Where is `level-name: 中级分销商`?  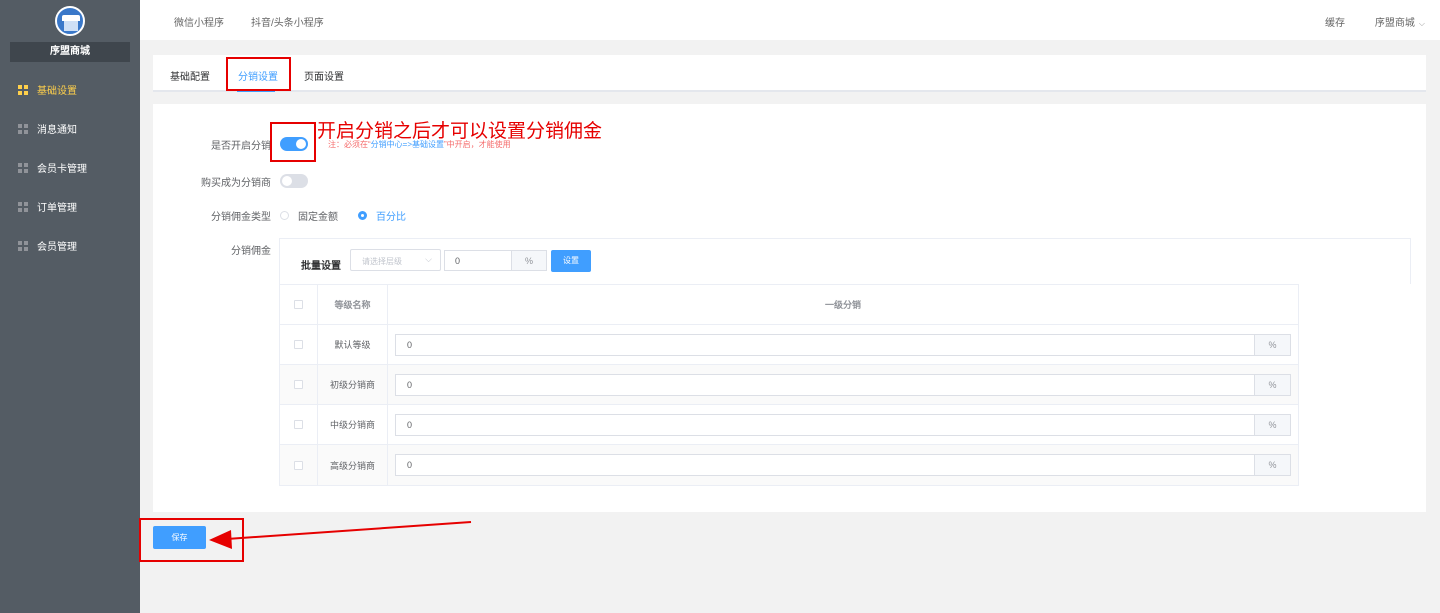
level-name: 中级分销商 is located at coordinates (353, 424).